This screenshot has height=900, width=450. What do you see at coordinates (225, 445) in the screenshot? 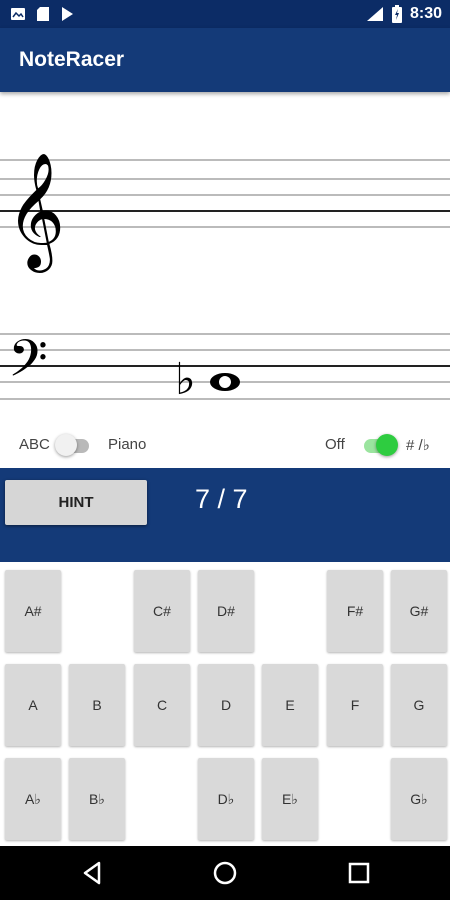
I see `mode-toggles: ABC Piano Off # /♭` at bounding box center [225, 445].